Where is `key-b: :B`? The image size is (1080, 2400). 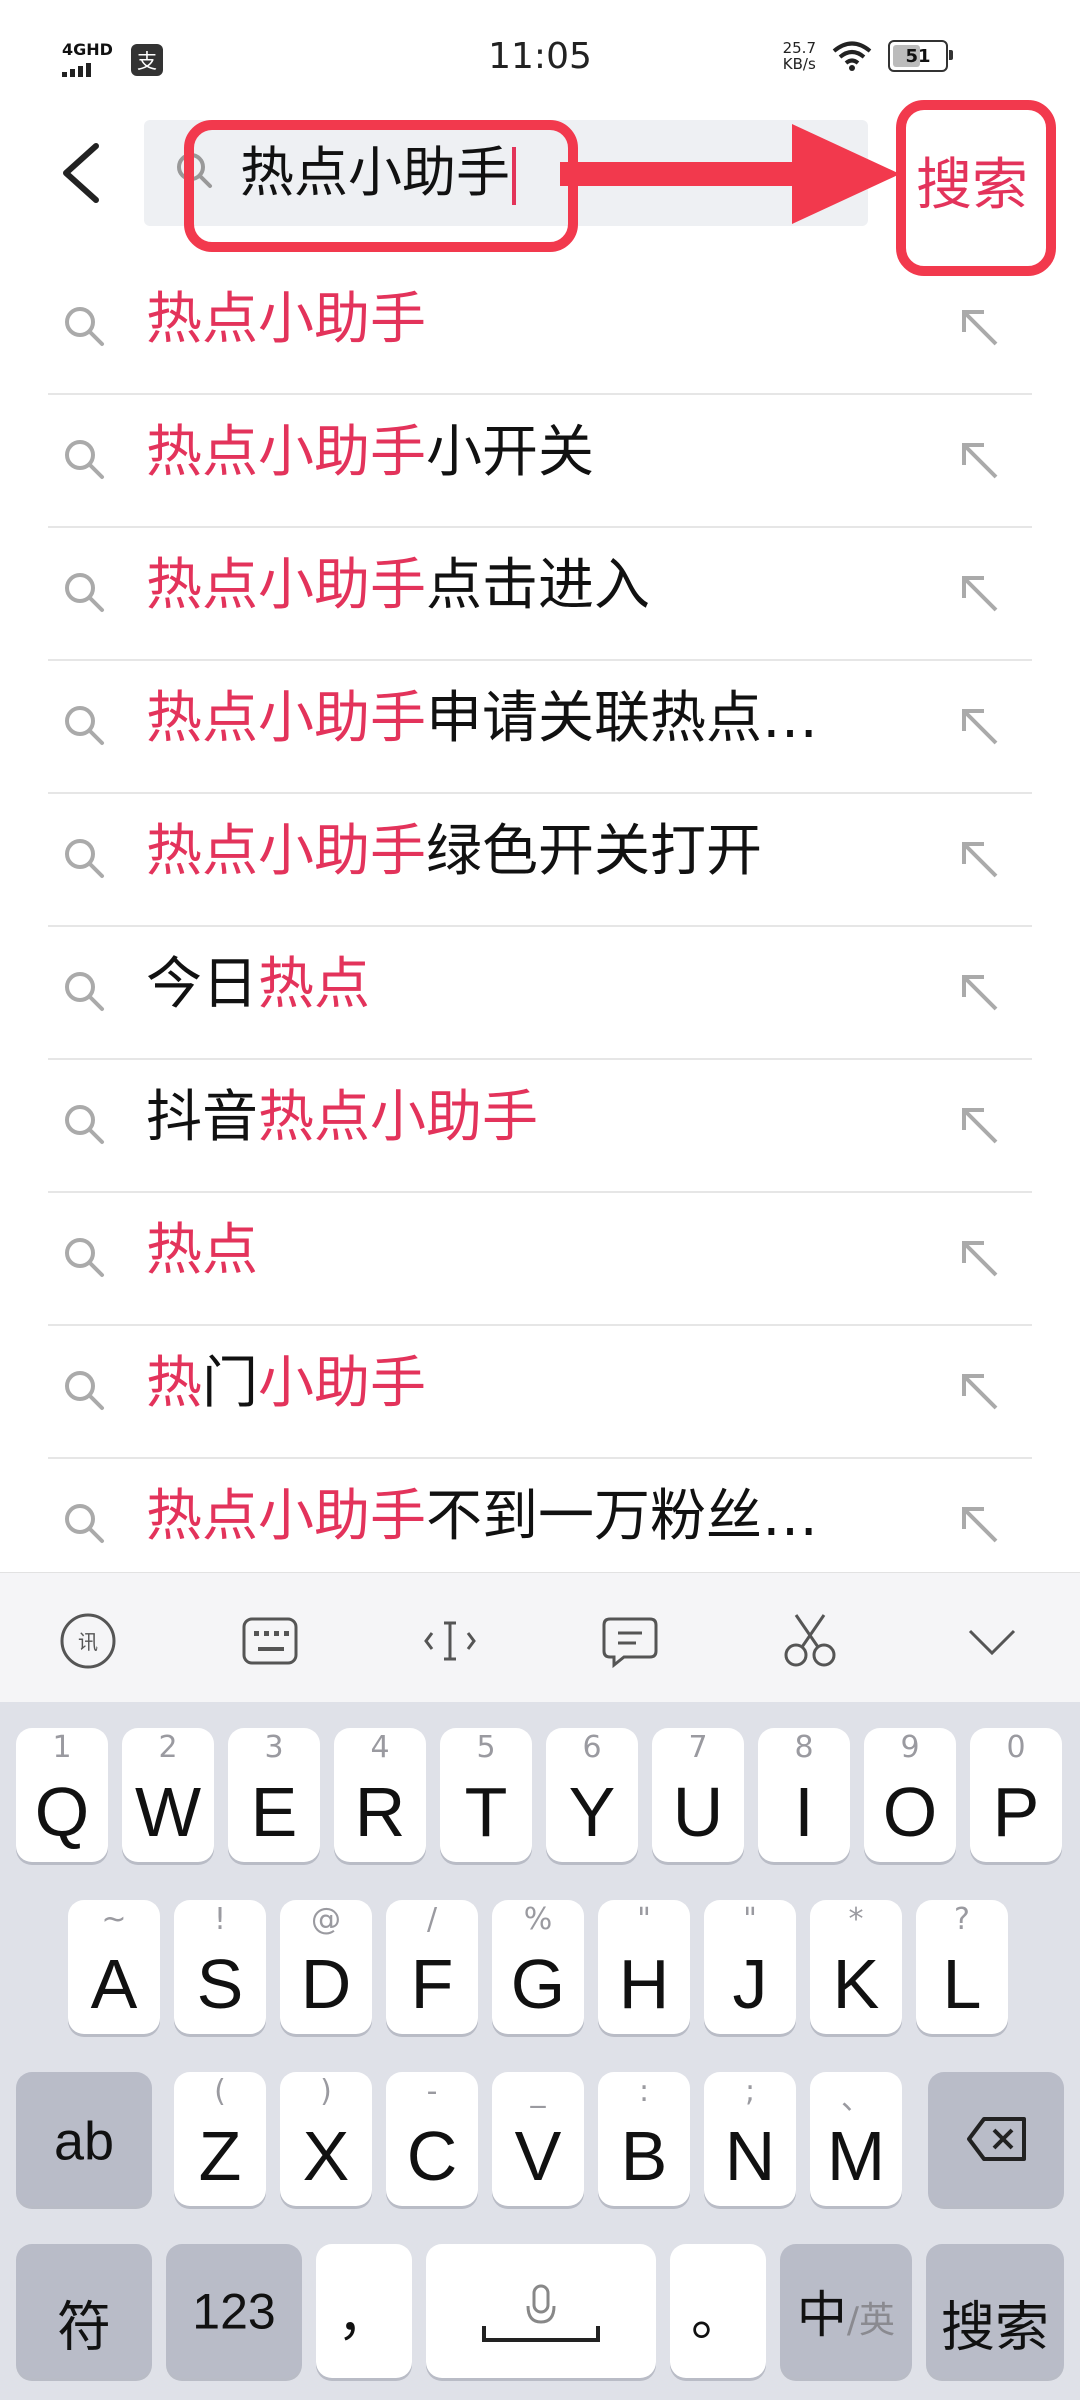
key-b: :B is located at coordinates (644, 2139).